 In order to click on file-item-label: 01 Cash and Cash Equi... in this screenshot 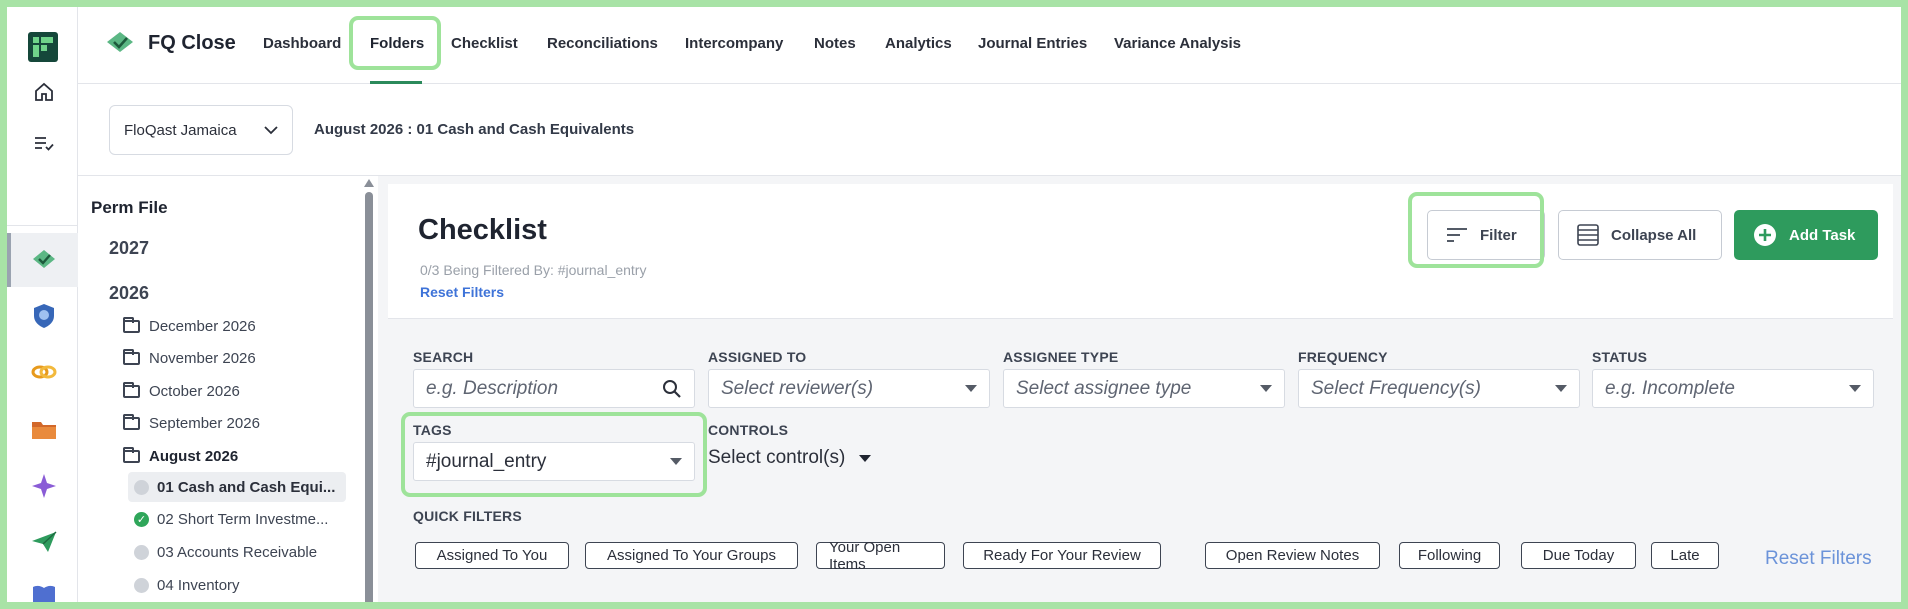, I will do `click(246, 487)`.